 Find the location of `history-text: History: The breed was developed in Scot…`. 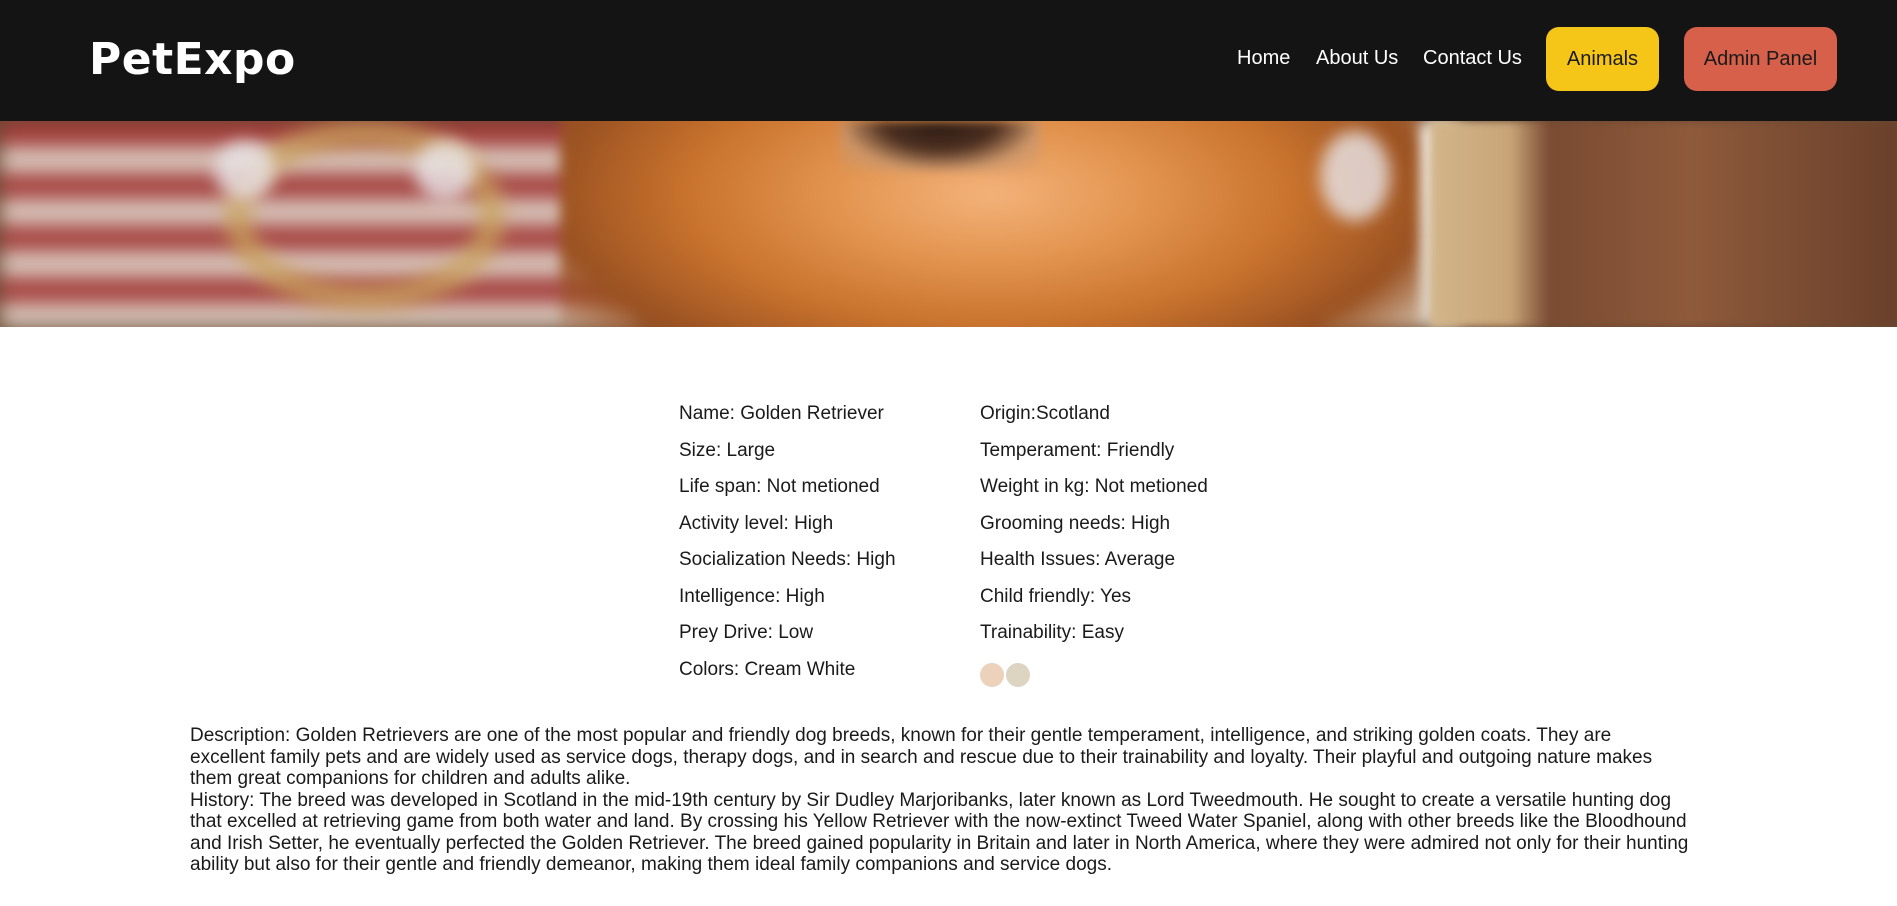

history-text: History: The breed was developed in Scot… is located at coordinates (939, 832).